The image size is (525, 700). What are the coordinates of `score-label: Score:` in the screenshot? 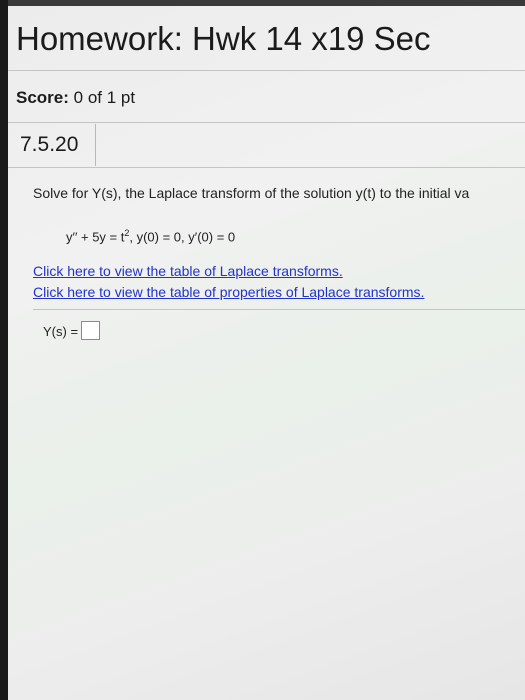 It's located at (42, 97).